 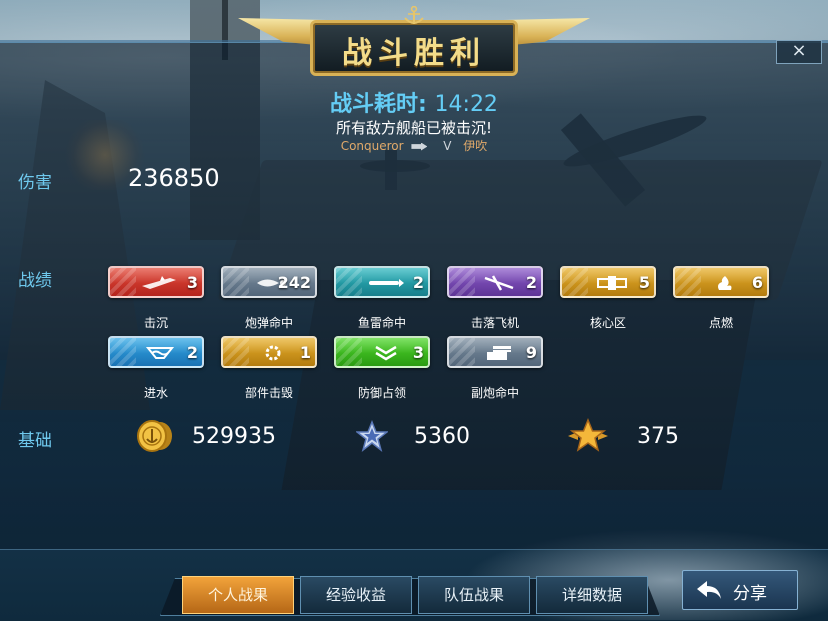 What do you see at coordinates (644, 282) in the screenshot?
I see `badge-count: 5` at bounding box center [644, 282].